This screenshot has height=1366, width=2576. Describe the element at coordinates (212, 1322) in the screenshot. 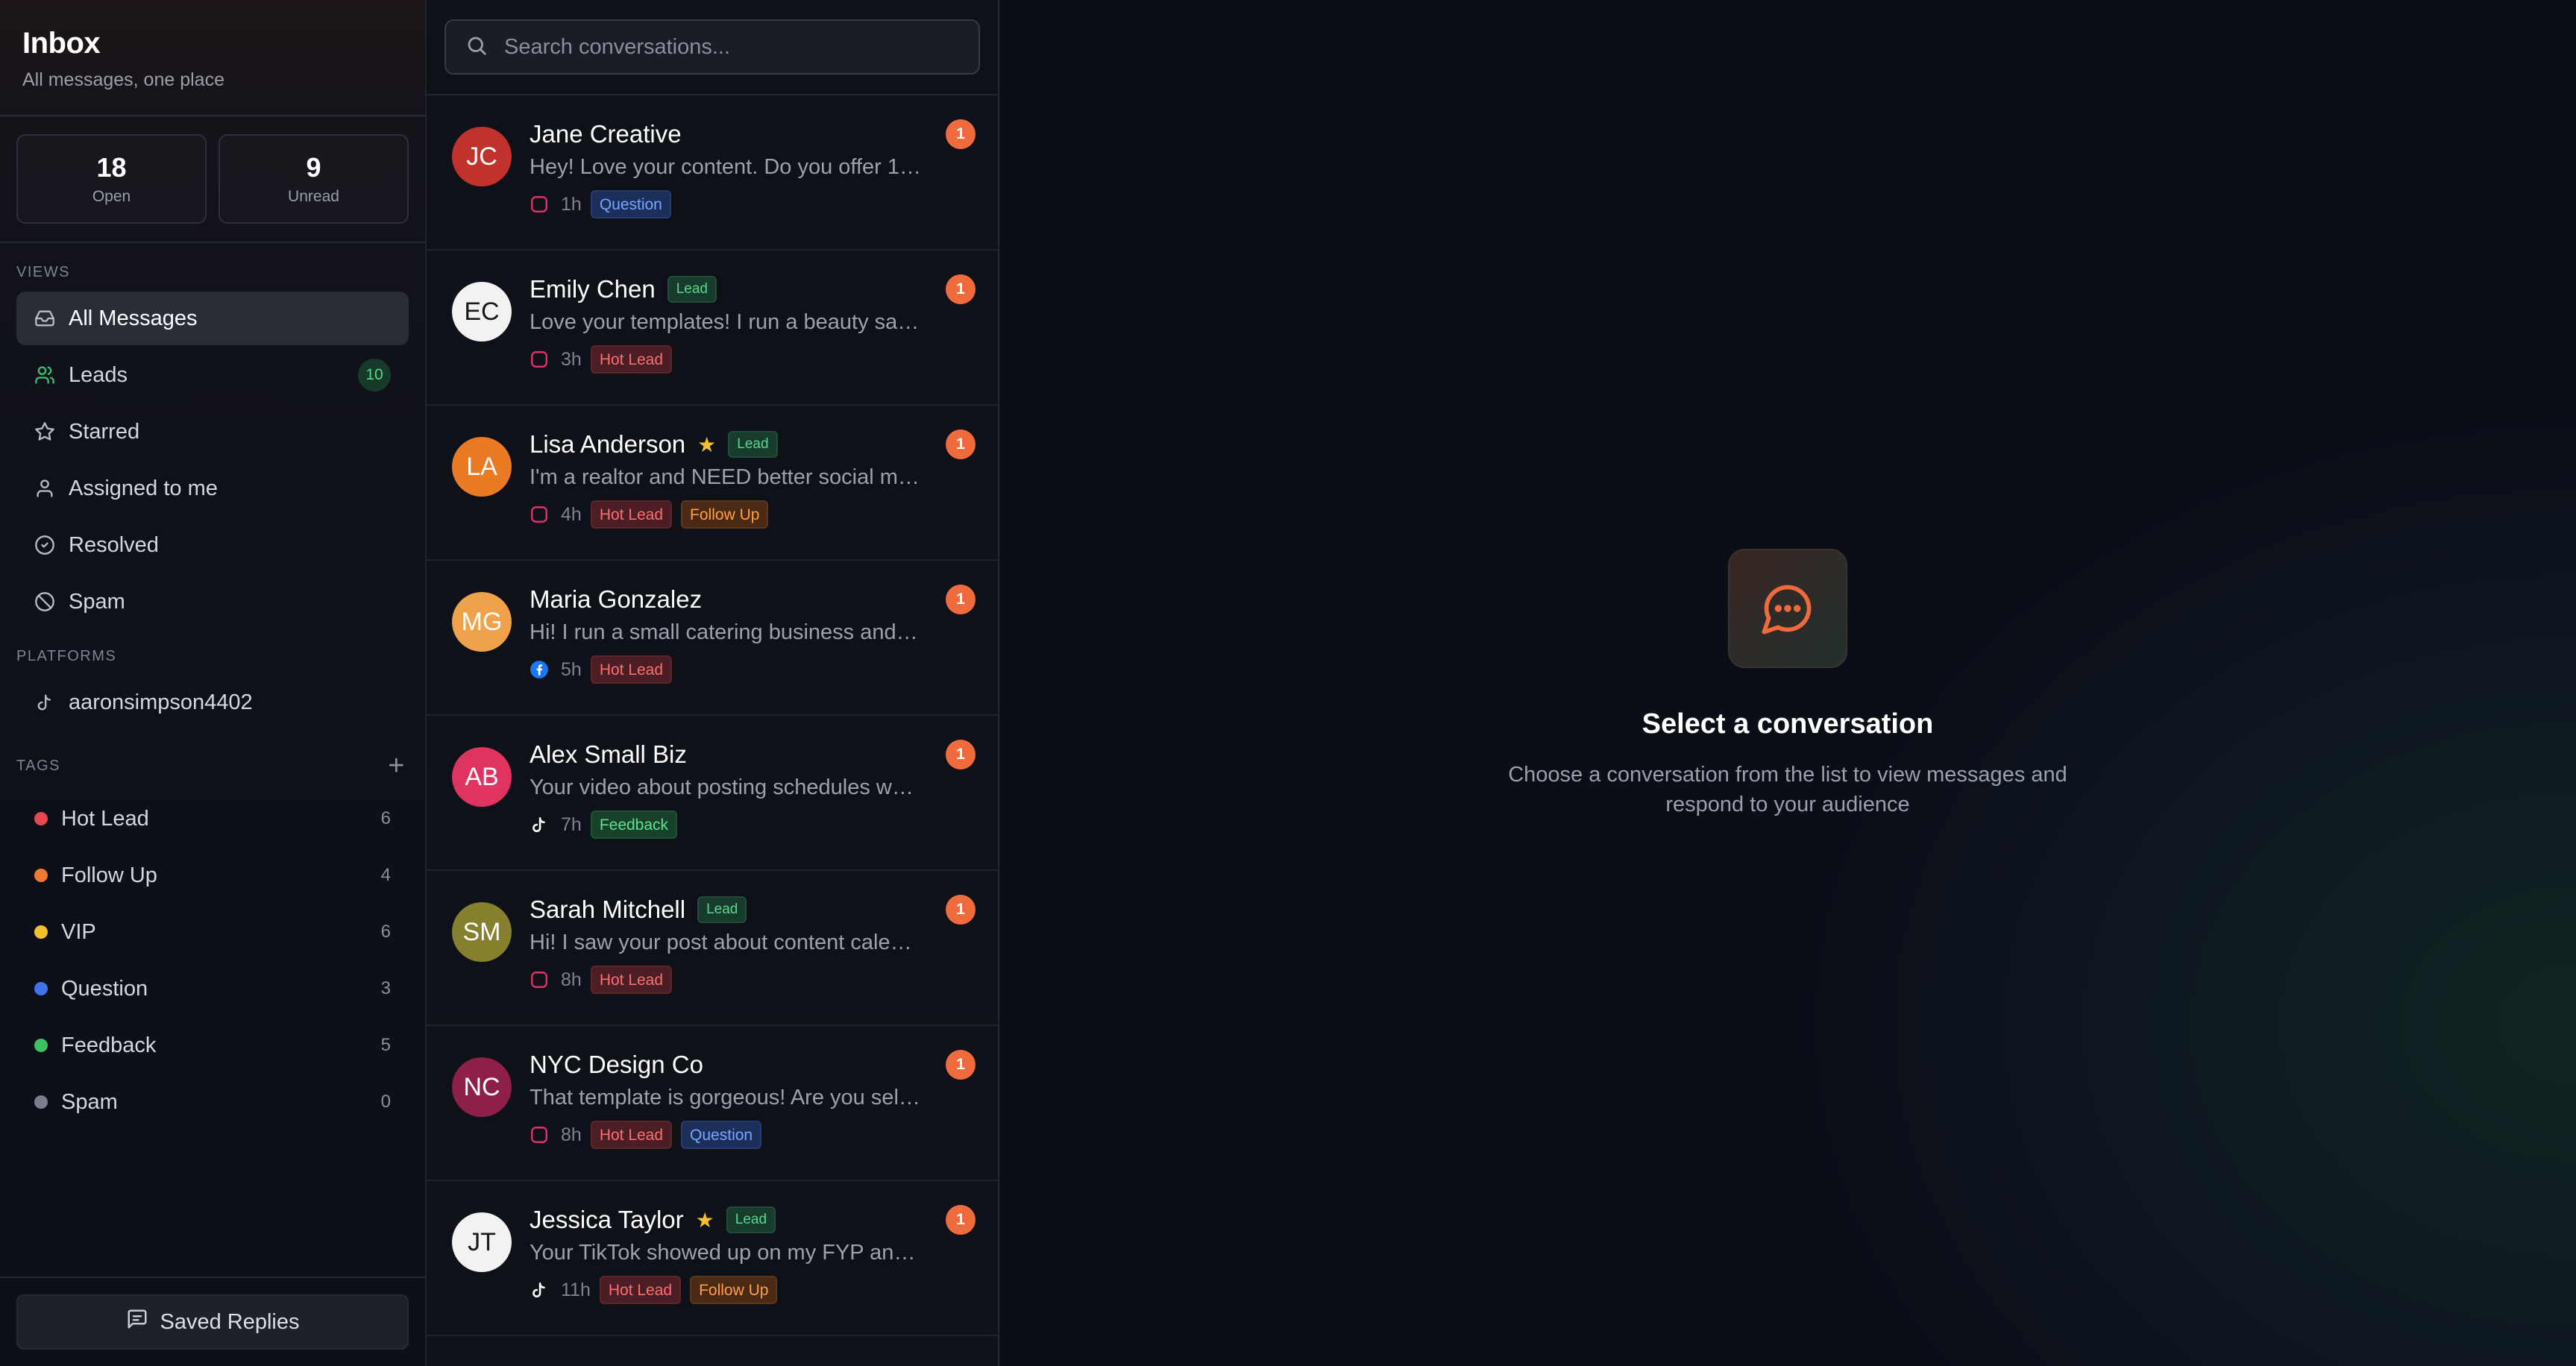

I see `saved-replies-button: Saved Replies` at that location.